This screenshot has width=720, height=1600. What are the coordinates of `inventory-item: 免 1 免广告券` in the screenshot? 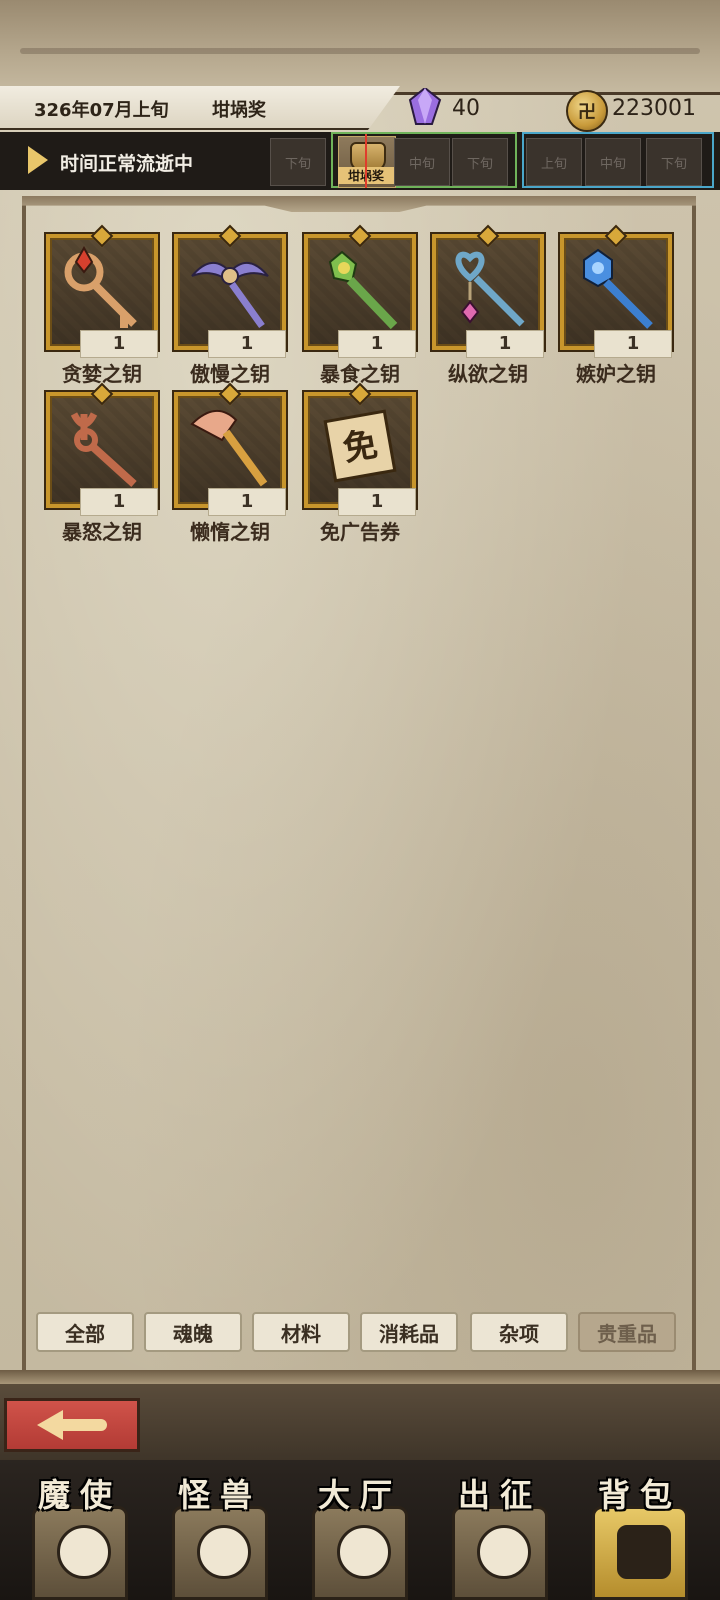 It's located at (360, 472).